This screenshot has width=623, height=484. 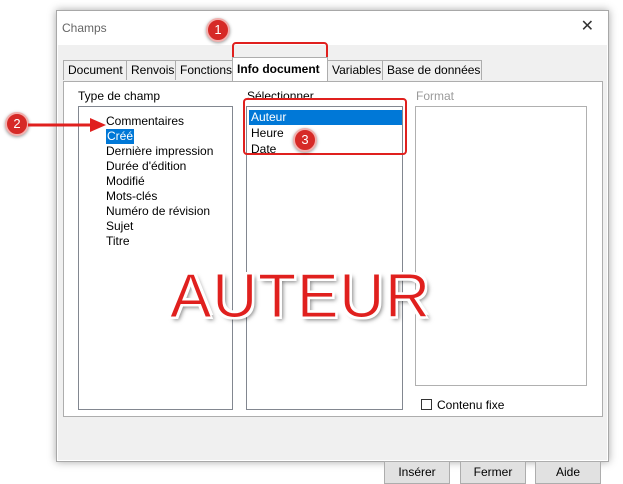 What do you see at coordinates (568, 472) in the screenshot?
I see `aide-button: Aide` at bounding box center [568, 472].